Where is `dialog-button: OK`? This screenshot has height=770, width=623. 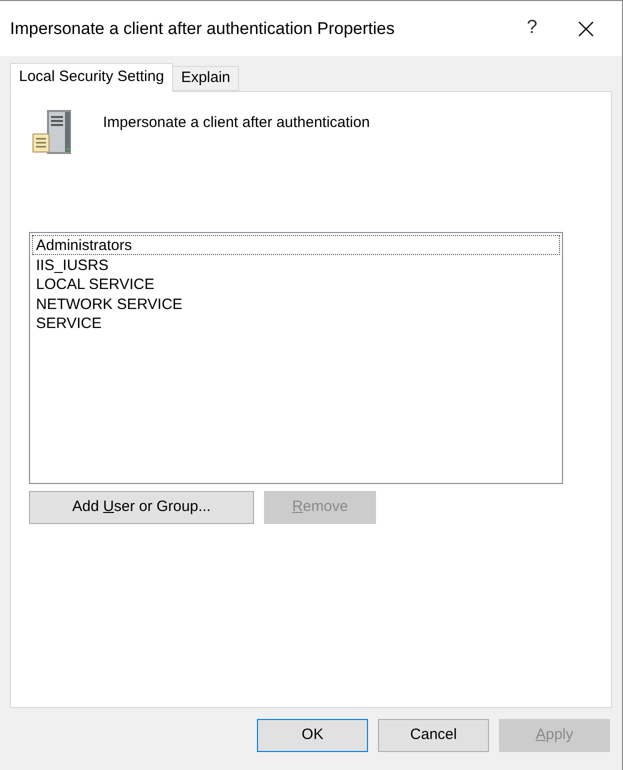 dialog-button: OK is located at coordinates (312, 735).